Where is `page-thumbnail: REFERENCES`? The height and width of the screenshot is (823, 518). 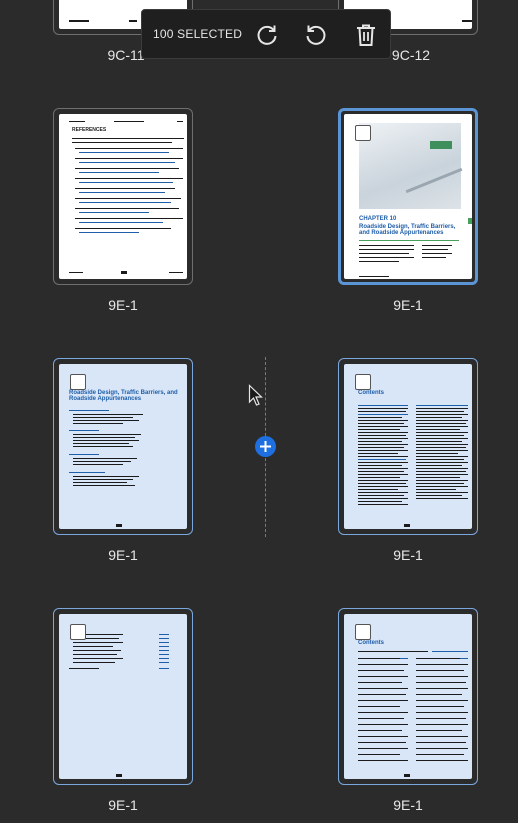 page-thumbnail: REFERENCES is located at coordinates (123, 196).